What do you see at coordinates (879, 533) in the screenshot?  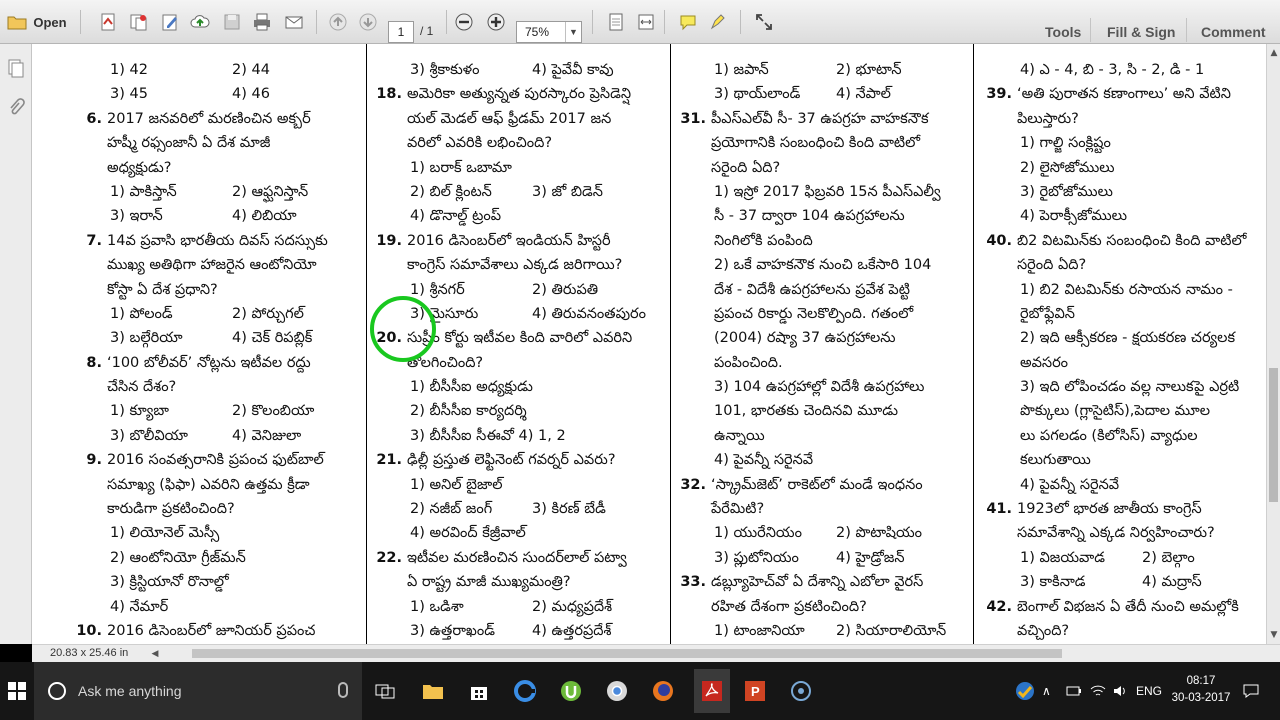 I see `option-text: 2) పొటాషియం` at bounding box center [879, 533].